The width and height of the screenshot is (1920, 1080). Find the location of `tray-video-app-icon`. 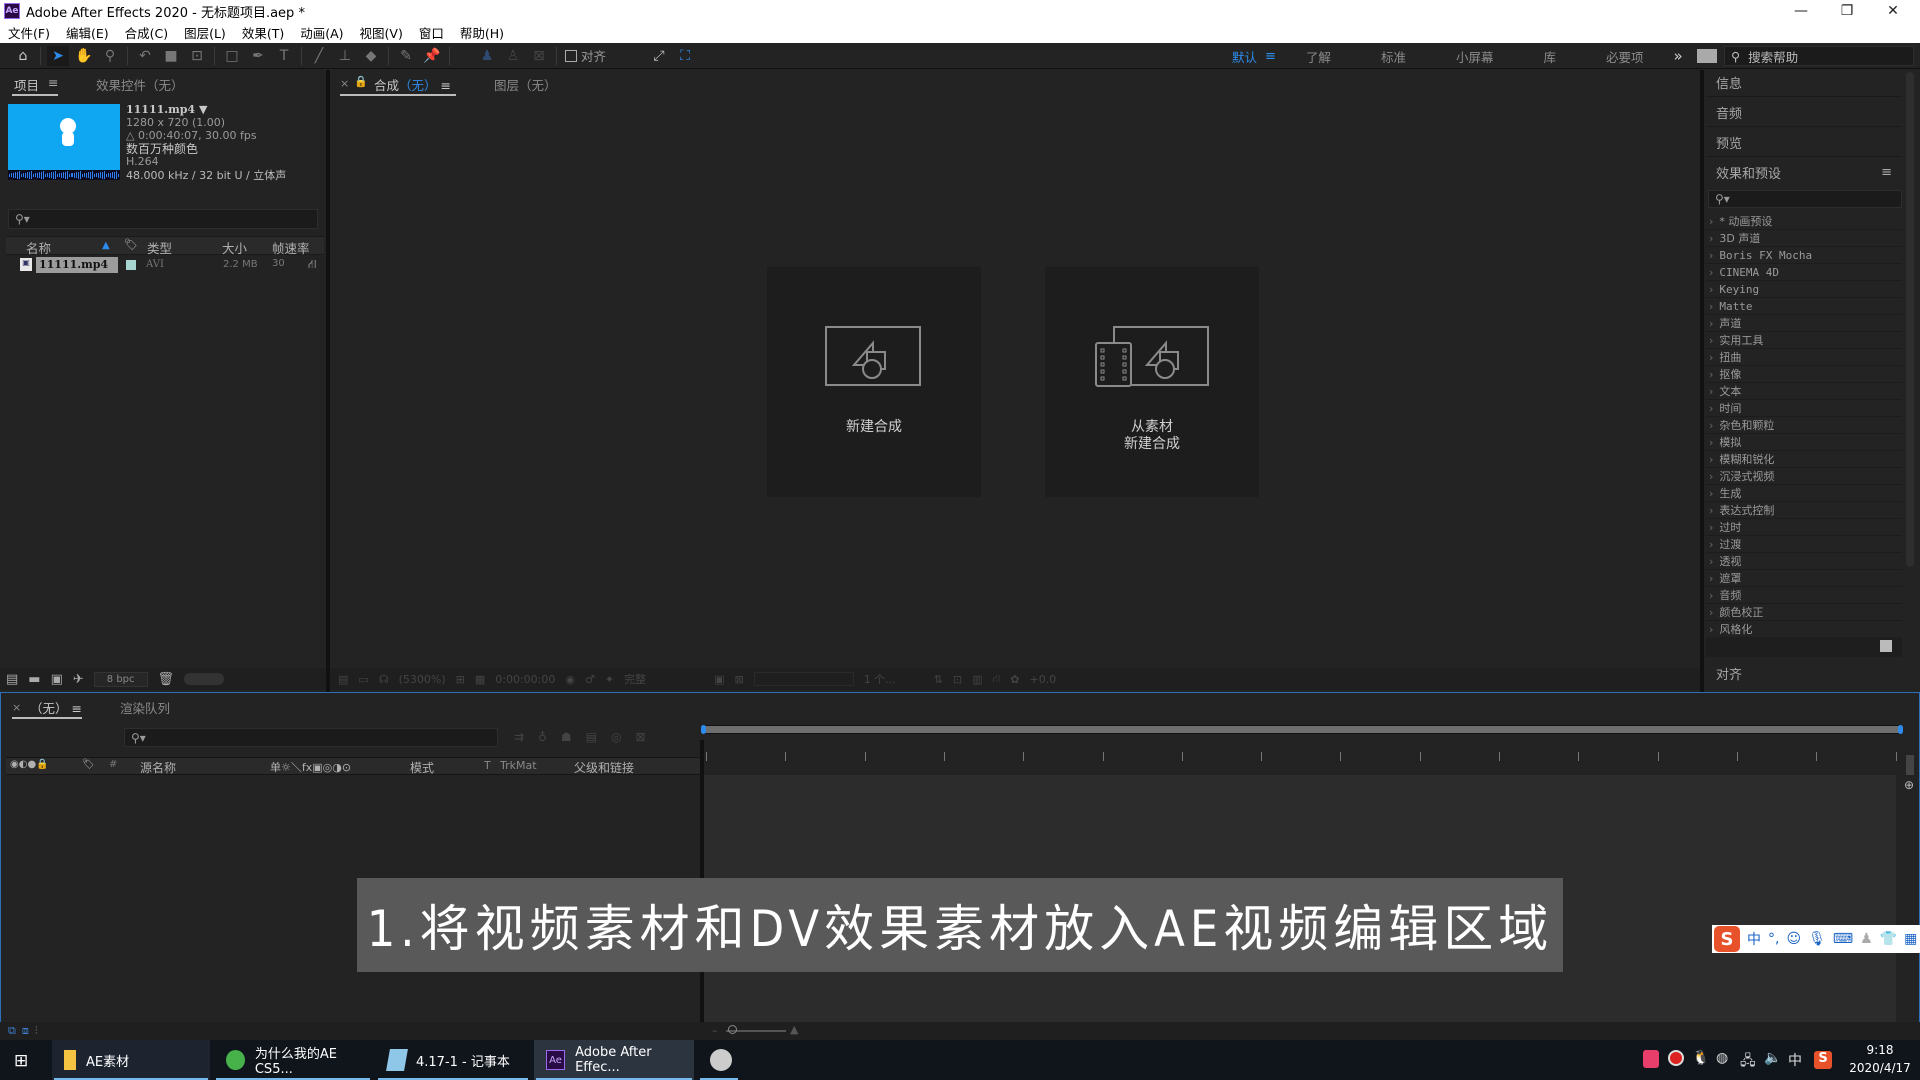

tray-video-app-icon is located at coordinates (1651, 1059).